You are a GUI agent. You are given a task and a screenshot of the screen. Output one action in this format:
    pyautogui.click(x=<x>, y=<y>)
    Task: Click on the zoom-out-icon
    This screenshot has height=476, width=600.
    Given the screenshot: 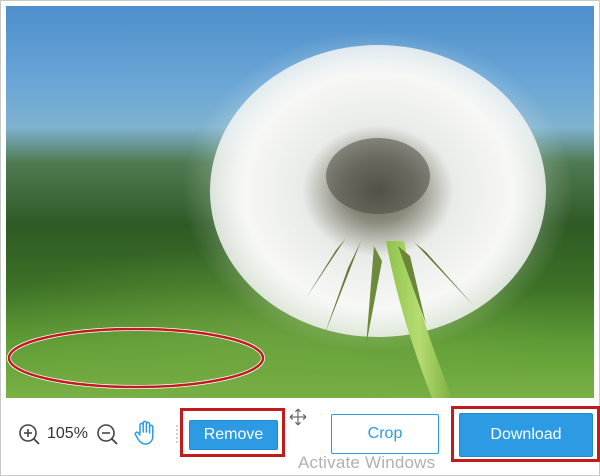 What is the action you would take?
    pyautogui.click(x=107, y=434)
    